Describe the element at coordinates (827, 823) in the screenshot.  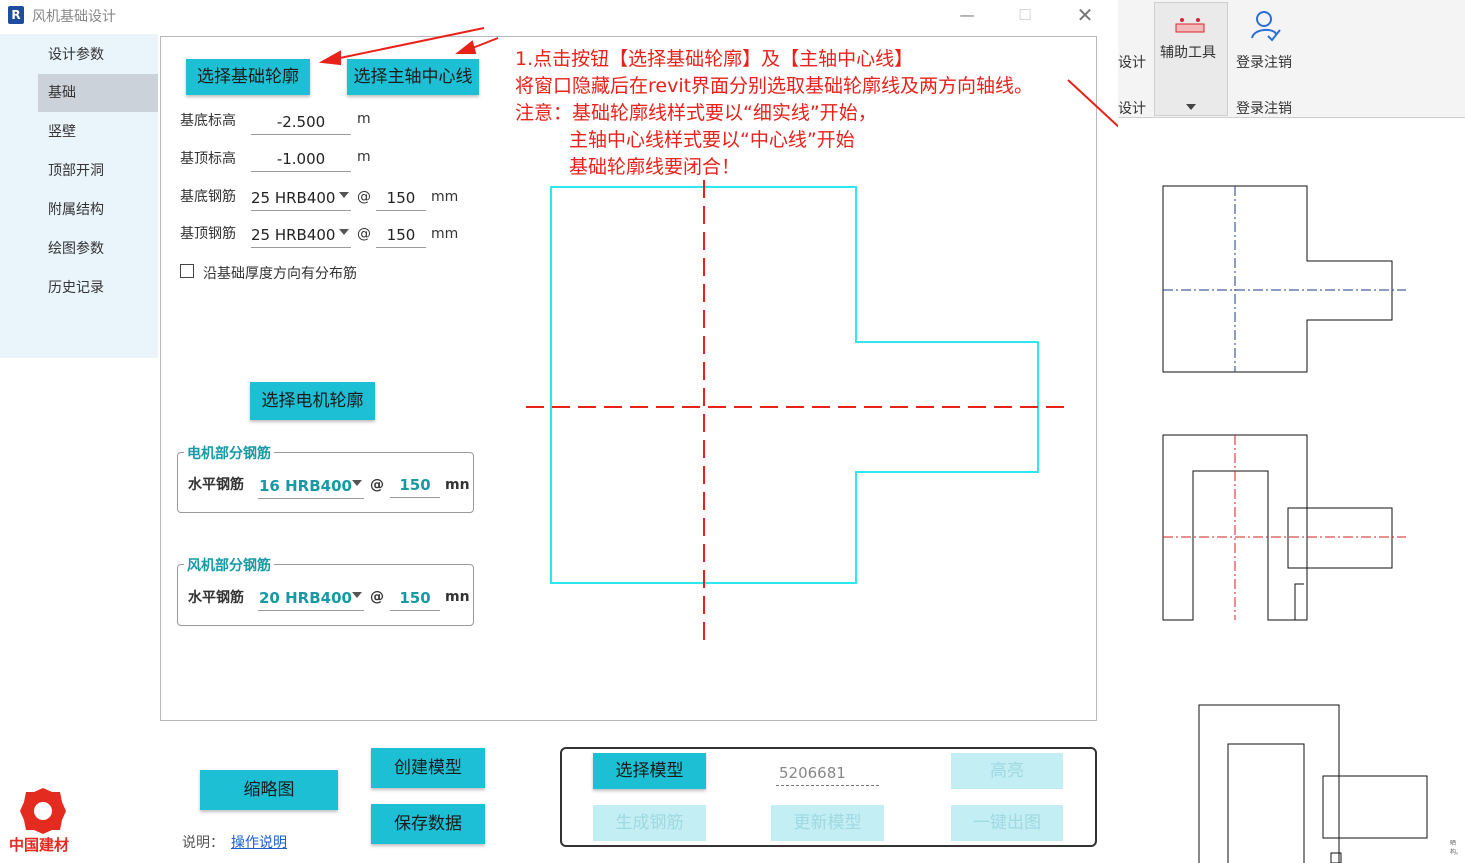
I see `update-model-button: 更新模型` at that location.